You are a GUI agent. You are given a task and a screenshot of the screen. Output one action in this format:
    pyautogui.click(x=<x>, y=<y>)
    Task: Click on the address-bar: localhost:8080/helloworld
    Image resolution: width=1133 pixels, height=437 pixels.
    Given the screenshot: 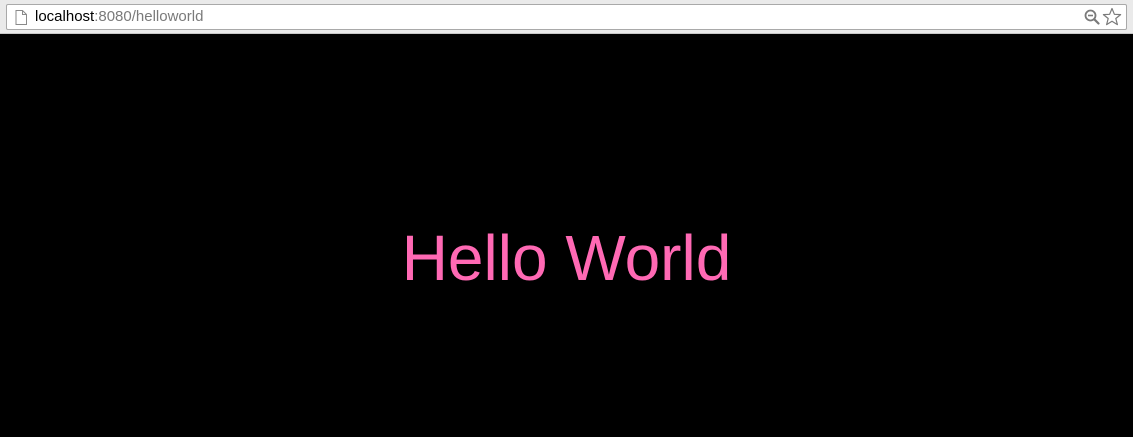 What is the action you would take?
    pyautogui.click(x=566, y=17)
    